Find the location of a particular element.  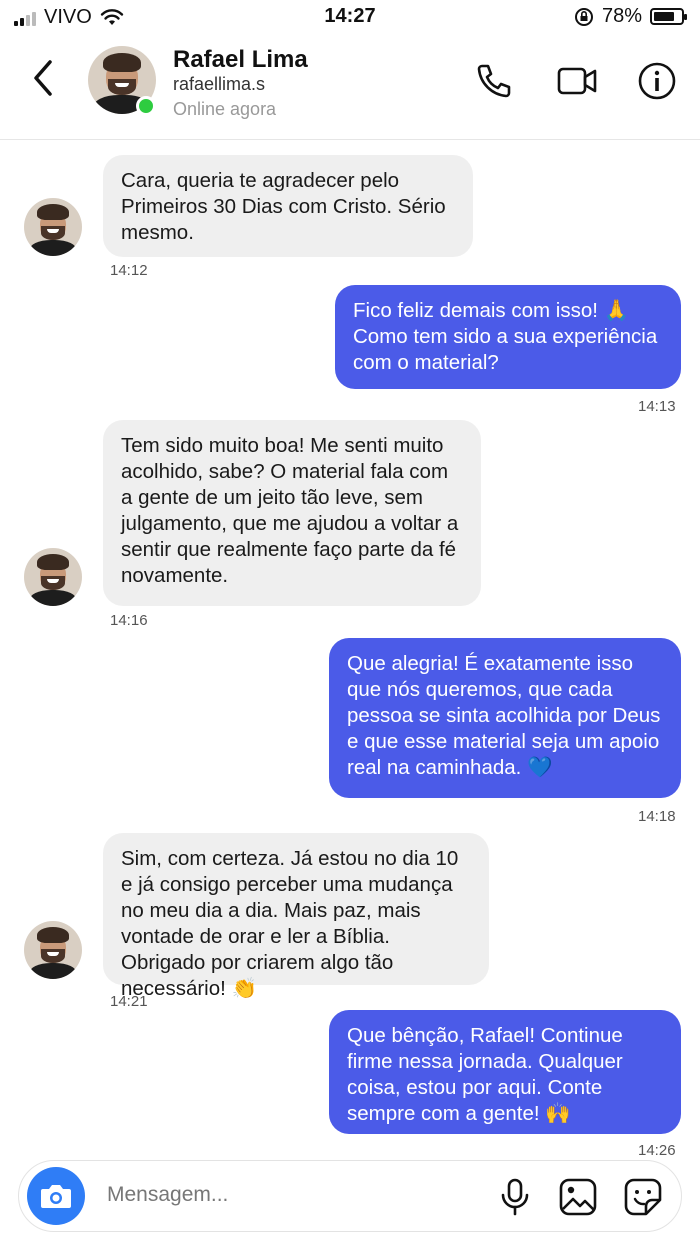

battery-icon is located at coordinates (668, 16).